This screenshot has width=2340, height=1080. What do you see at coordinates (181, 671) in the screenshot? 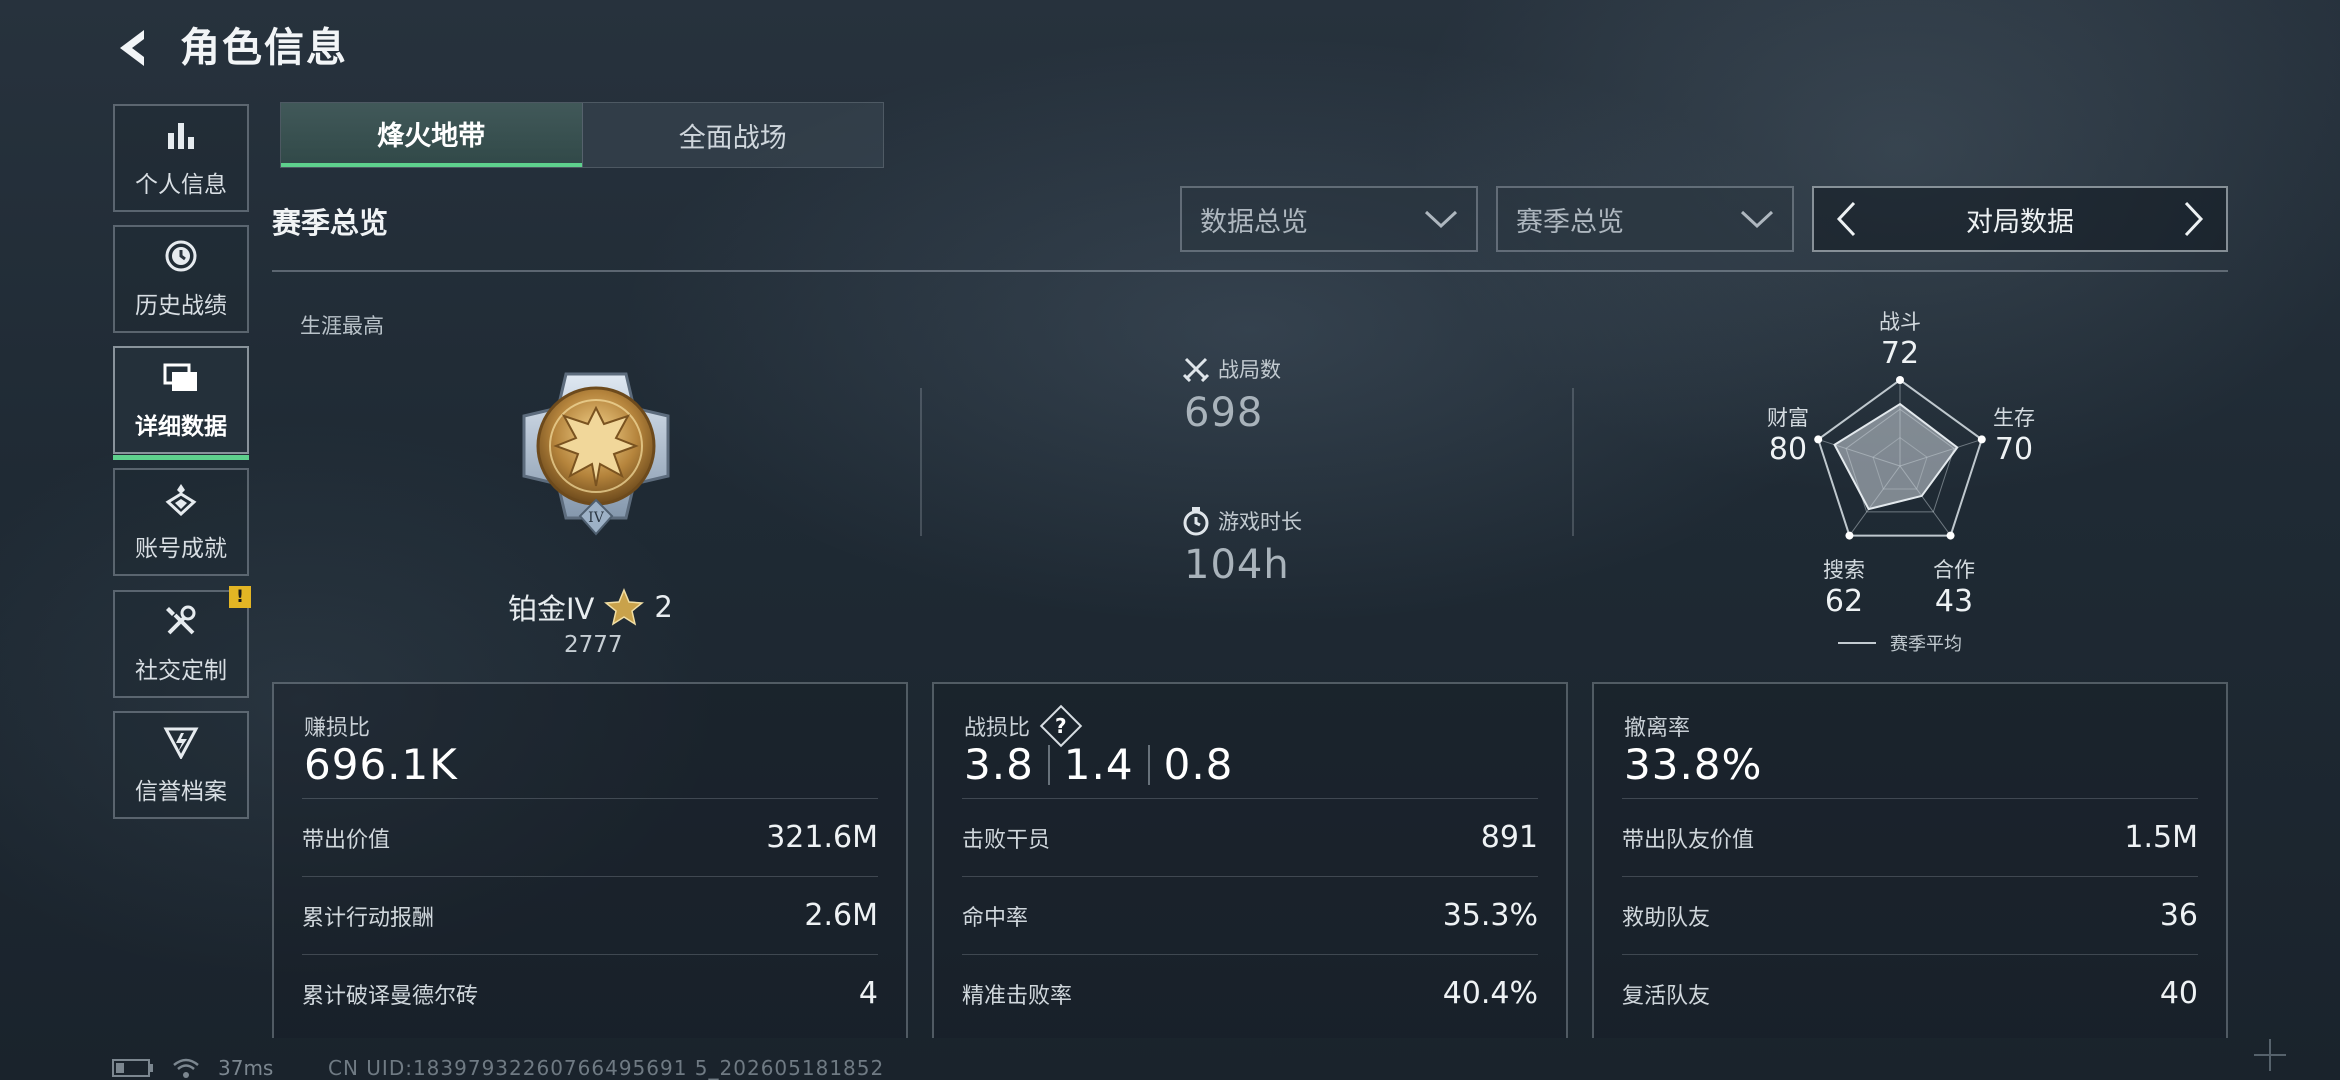
I see `sidebar-item-label: 社交定制` at bounding box center [181, 671].